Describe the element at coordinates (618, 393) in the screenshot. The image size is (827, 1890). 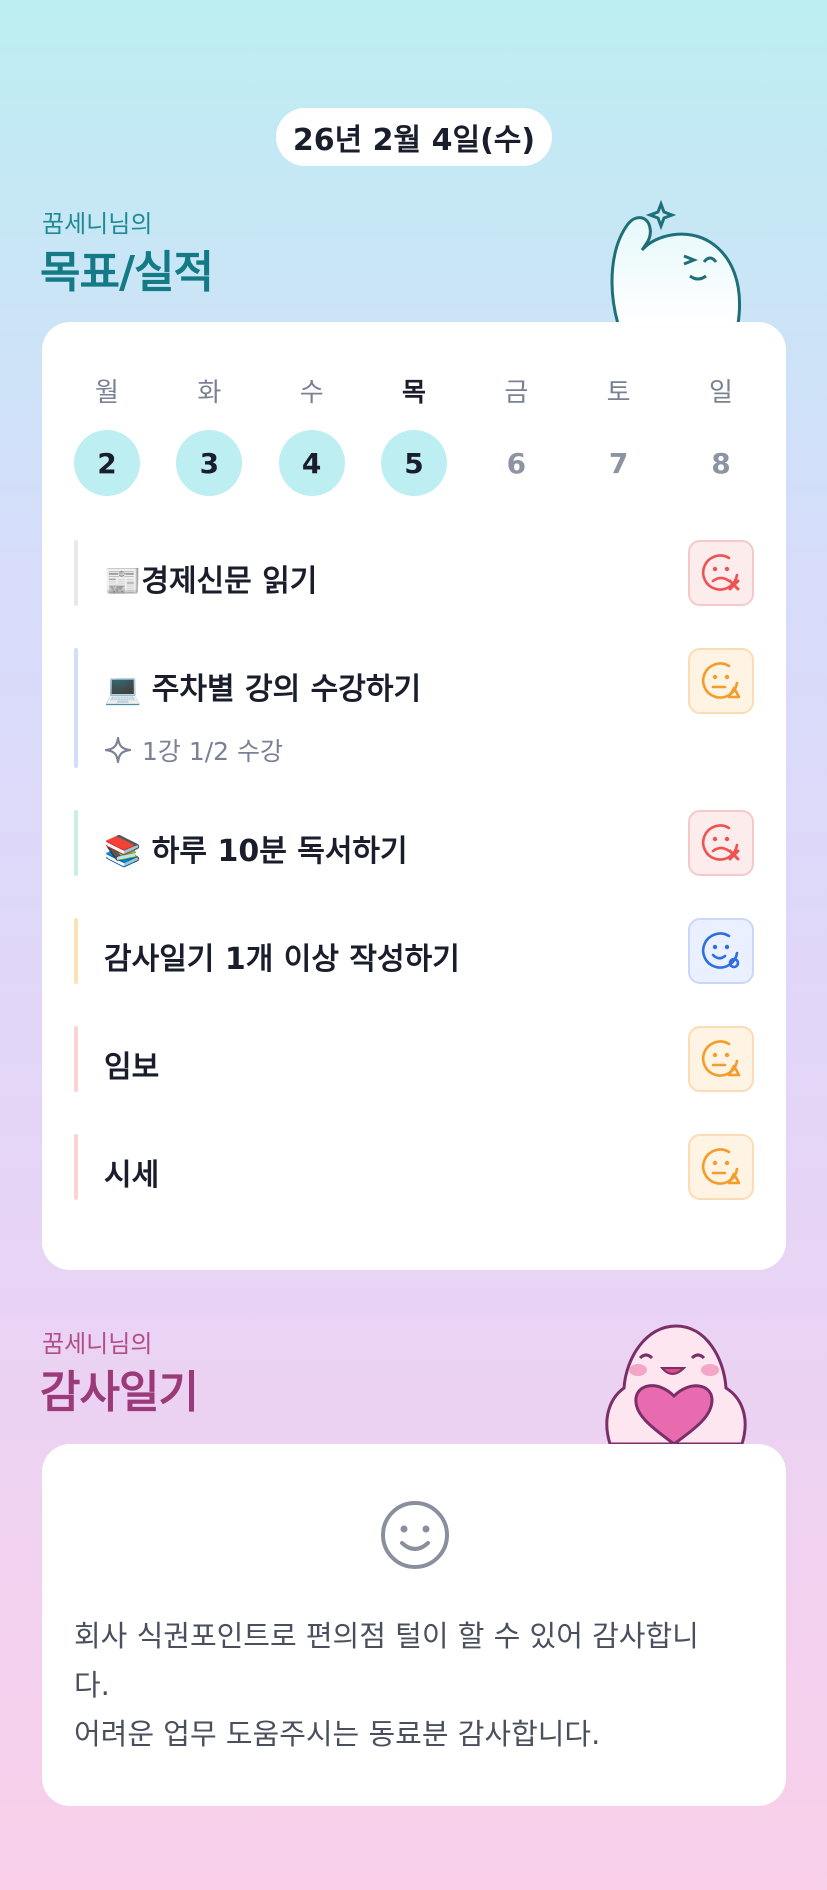
I see `weekday-label: 토` at that location.